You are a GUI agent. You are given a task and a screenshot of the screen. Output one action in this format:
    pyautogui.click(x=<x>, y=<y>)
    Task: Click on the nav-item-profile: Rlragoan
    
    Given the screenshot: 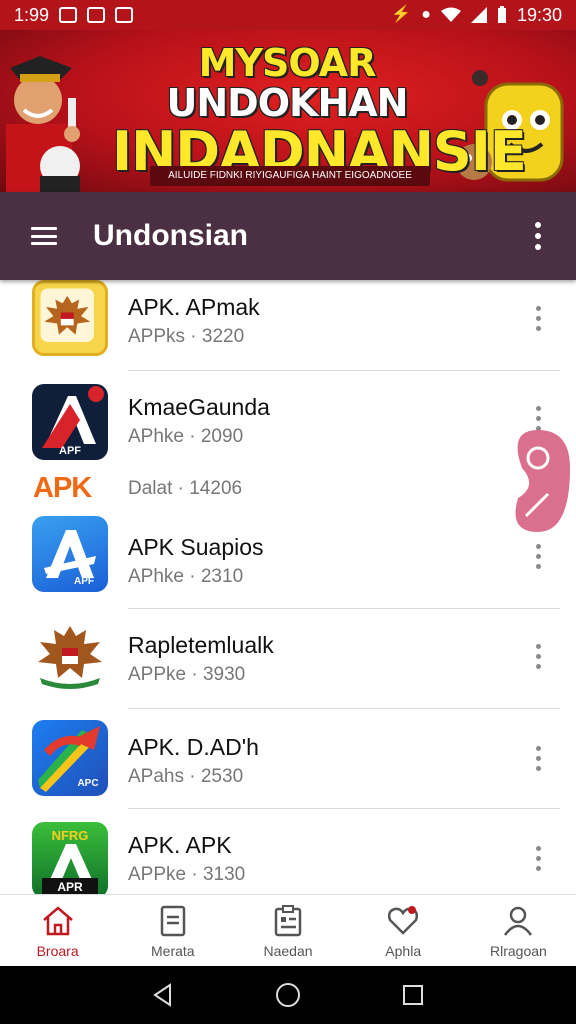 What is the action you would take?
    pyautogui.click(x=518, y=930)
    